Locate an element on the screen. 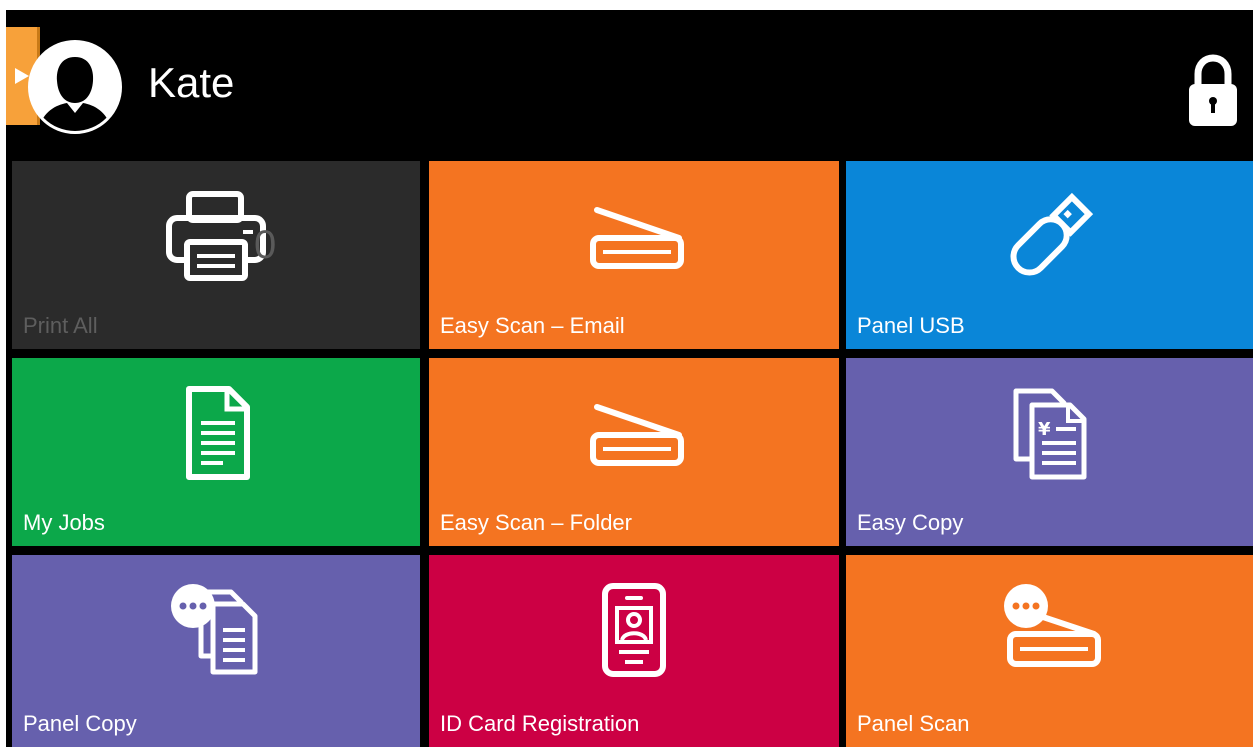 The height and width of the screenshot is (747, 1253). tile-label: My Jobs is located at coordinates (64, 522).